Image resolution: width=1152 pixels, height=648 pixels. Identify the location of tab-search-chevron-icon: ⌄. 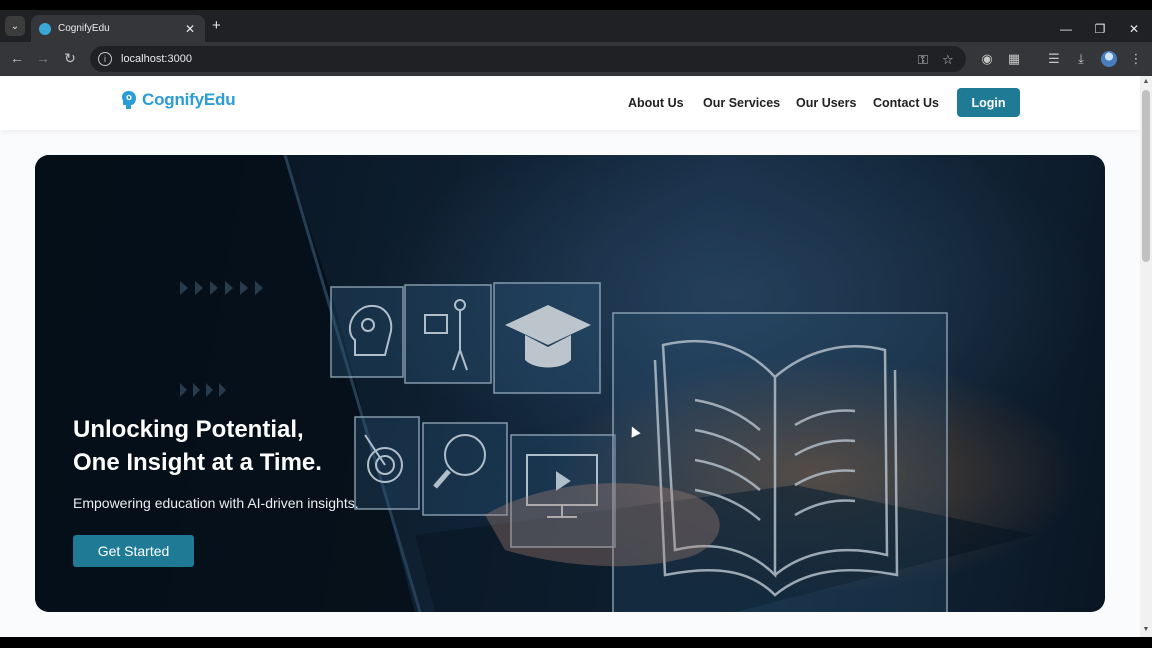
(15, 26).